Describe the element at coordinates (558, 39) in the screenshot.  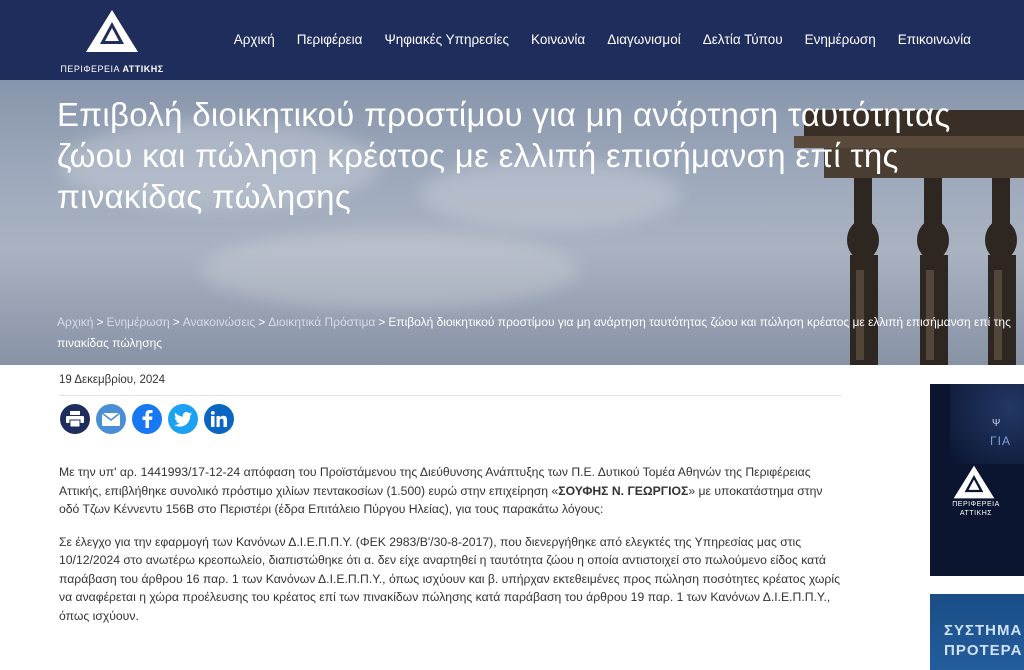
I see `nav-item-society: Κοινωνία` at that location.